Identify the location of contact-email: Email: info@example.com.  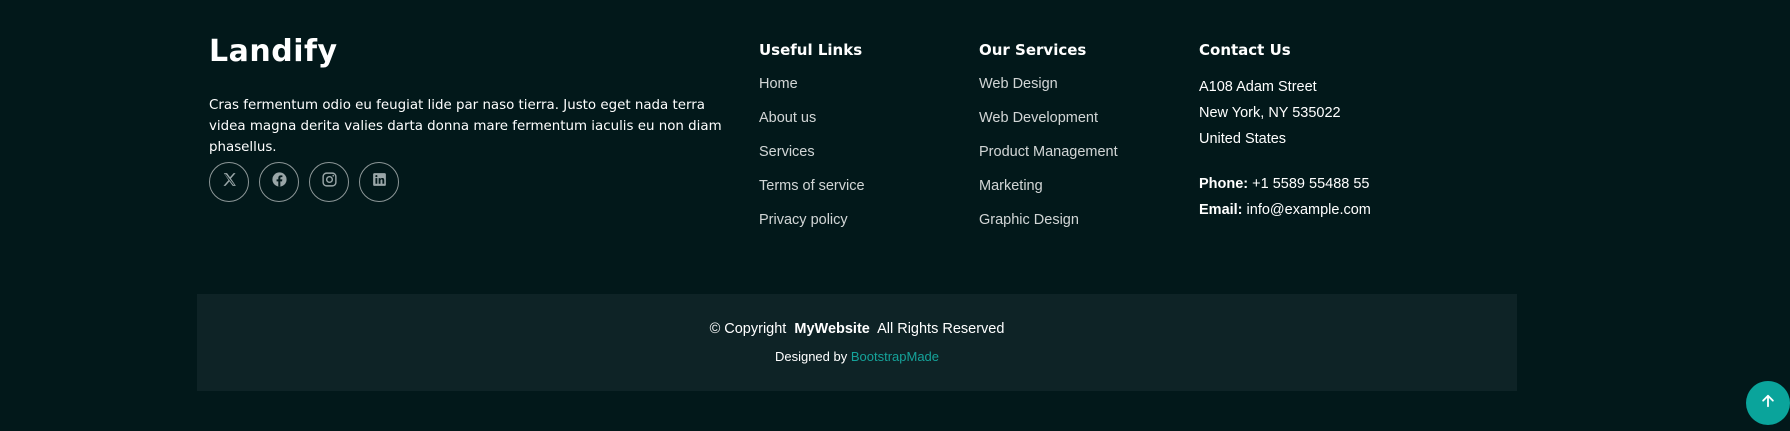
(1285, 210).